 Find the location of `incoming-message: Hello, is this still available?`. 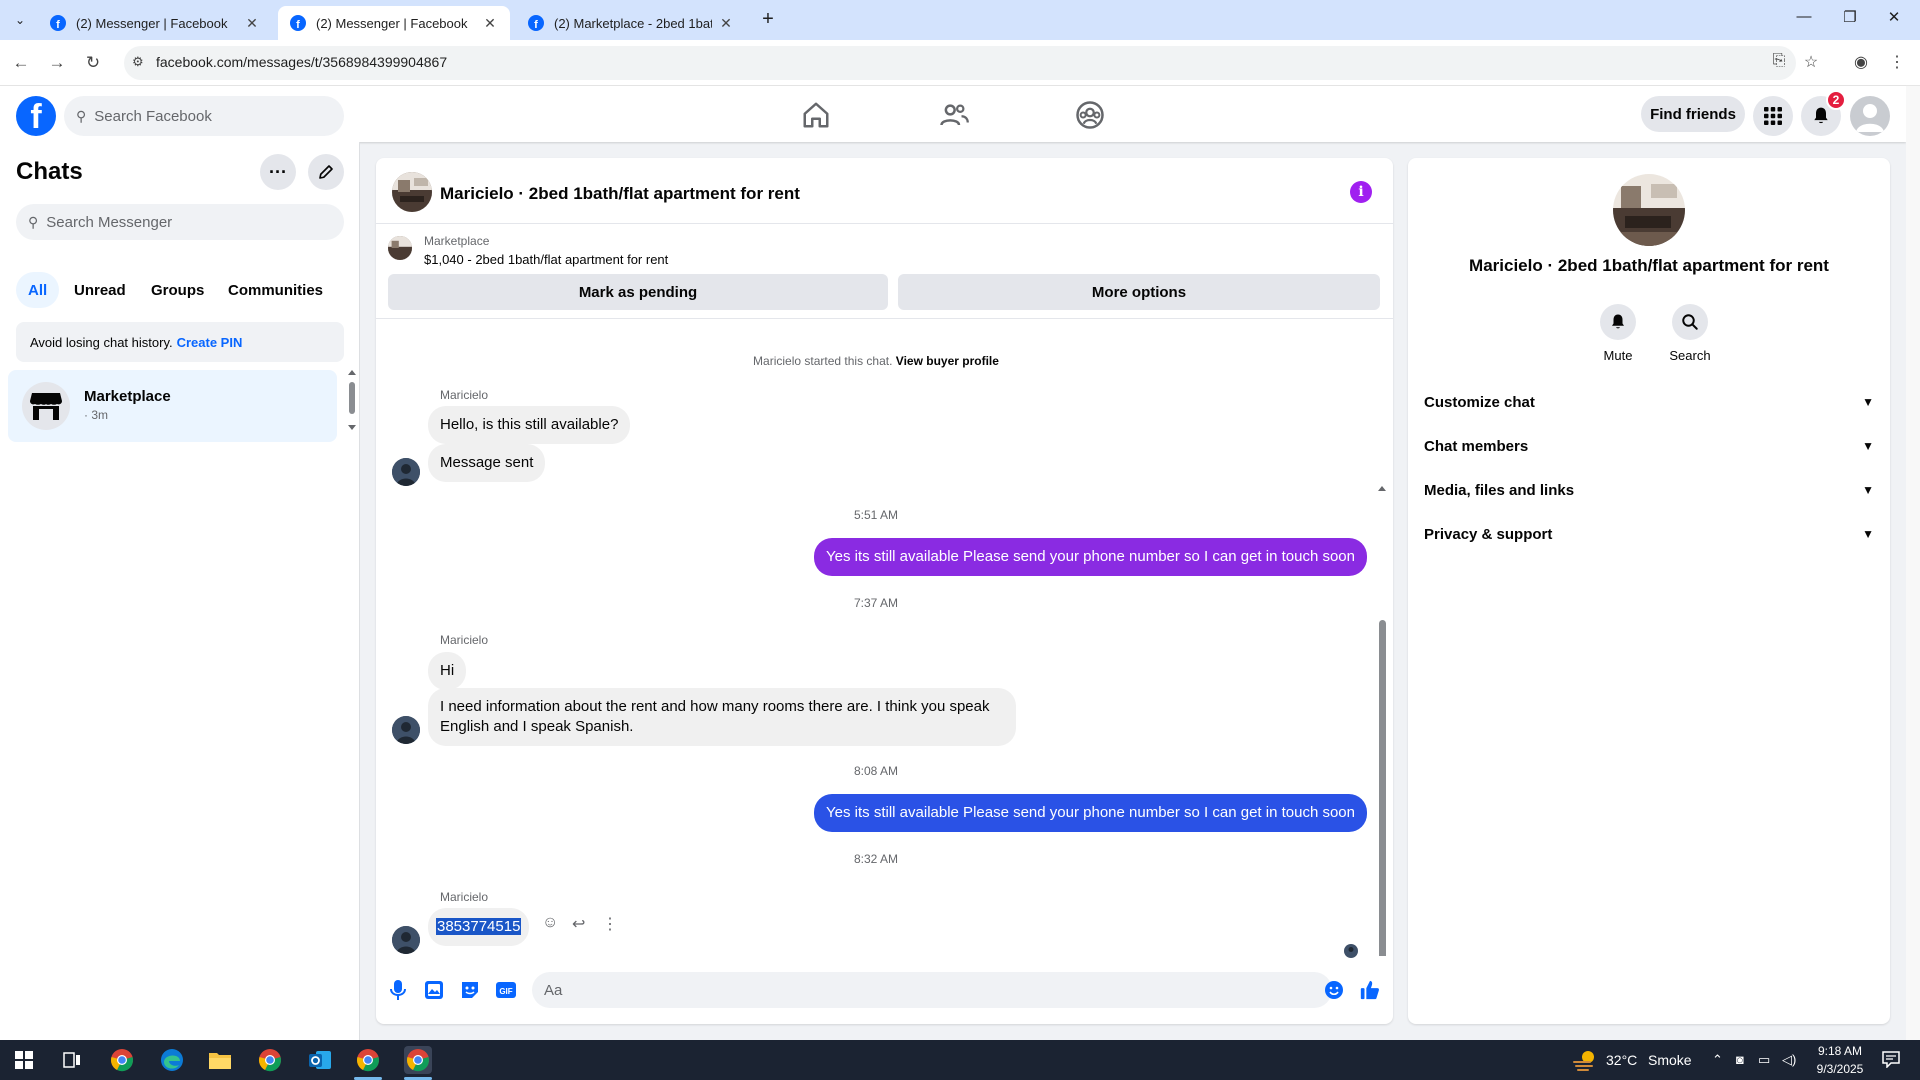

incoming-message: Hello, is this still available? is located at coordinates (529, 425).